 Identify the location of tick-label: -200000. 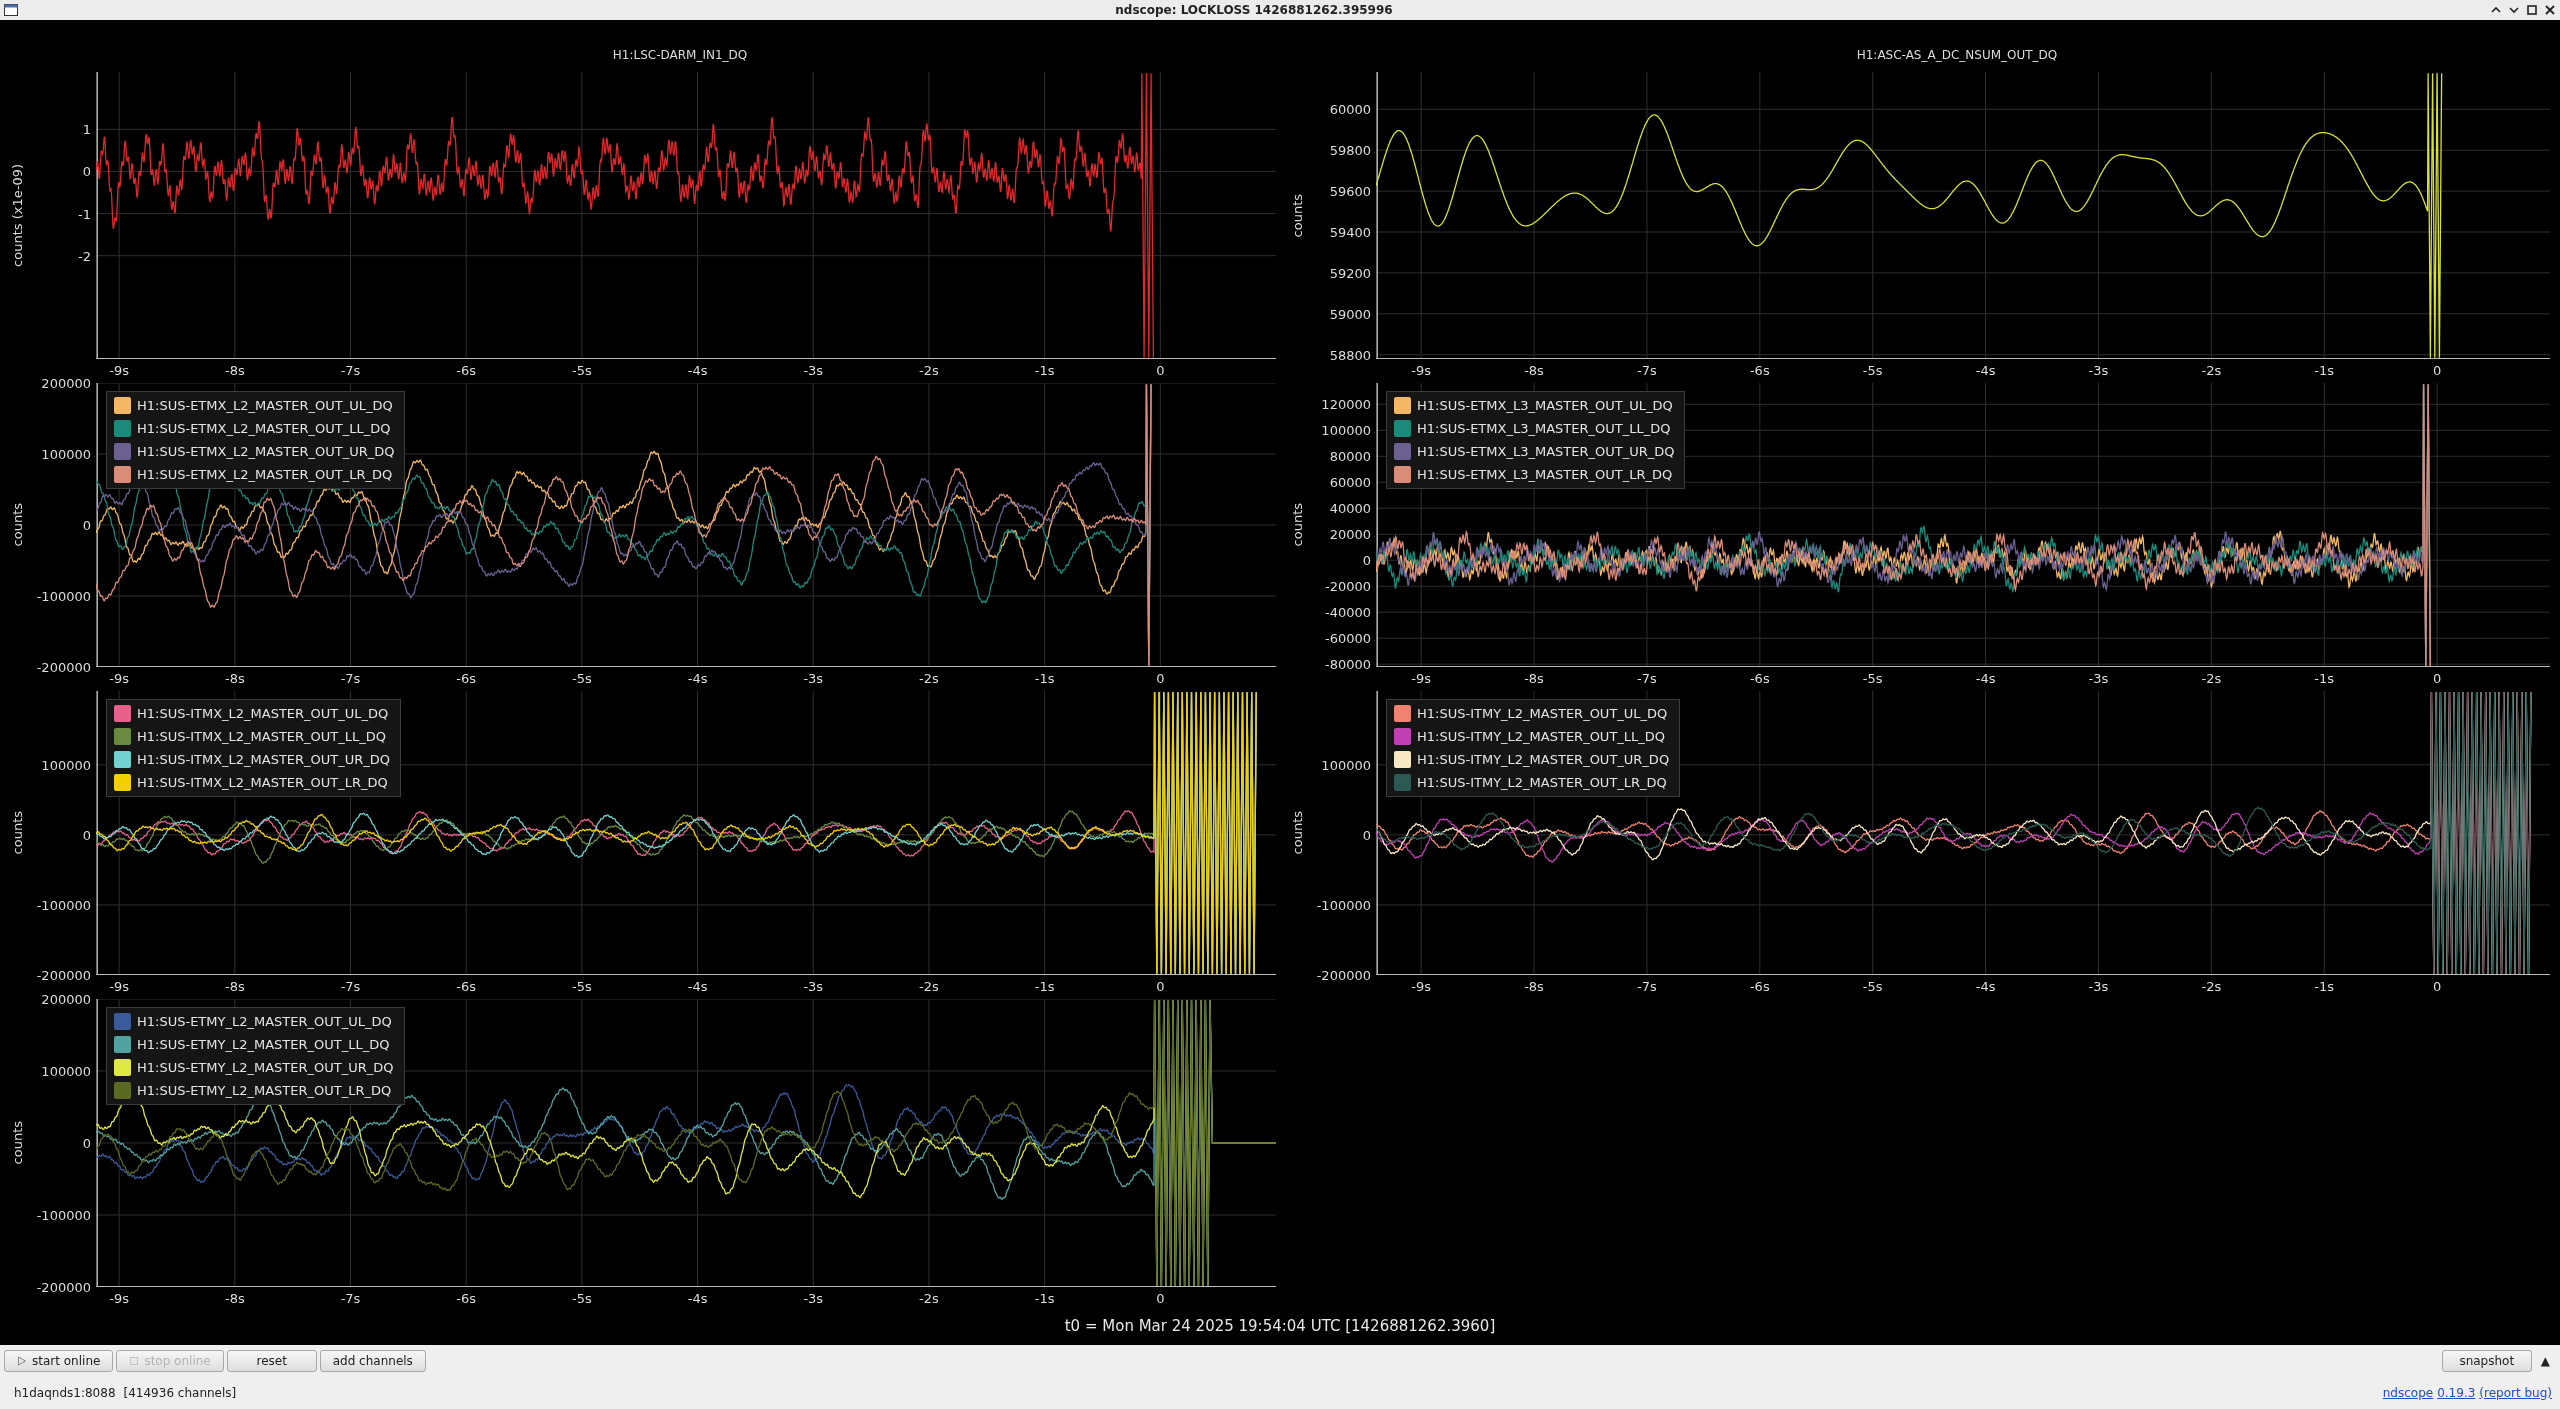
(63, 975).